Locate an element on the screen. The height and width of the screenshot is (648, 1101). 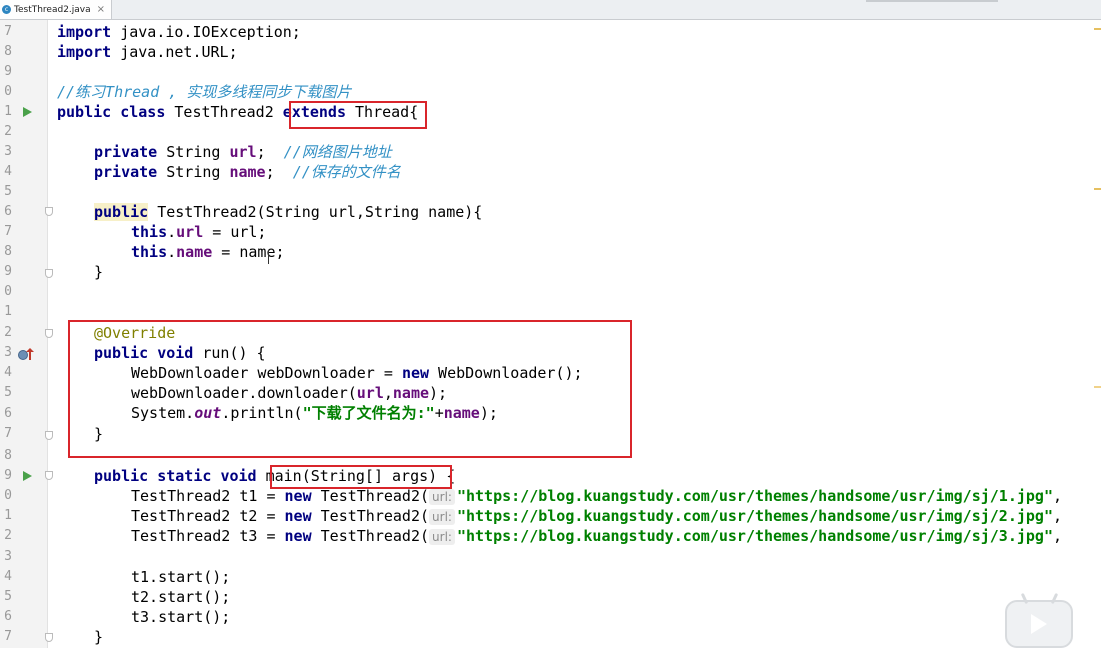
token: TestThread2 t3 = is located at coordinates (208, 536).